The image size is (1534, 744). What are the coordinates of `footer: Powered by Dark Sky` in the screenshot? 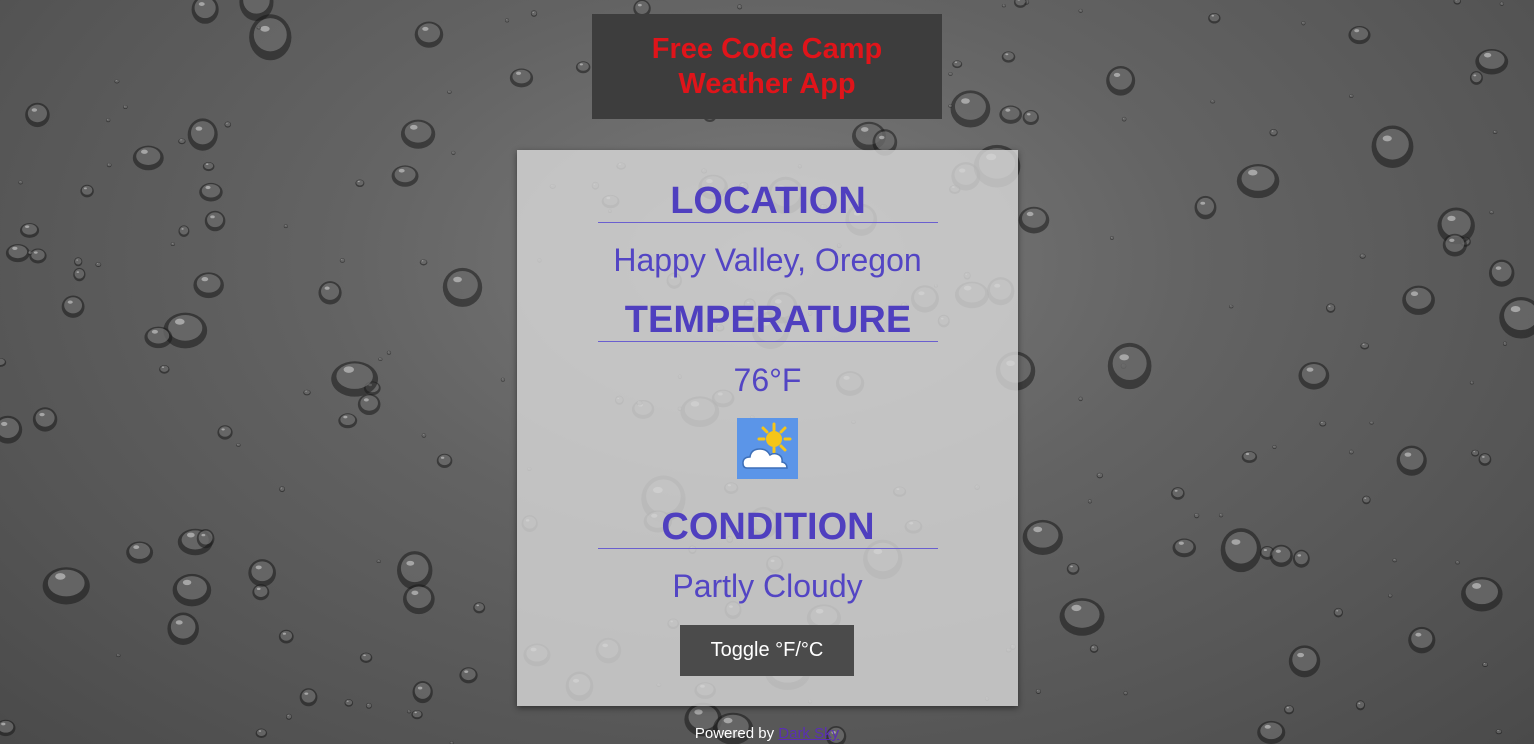 It's located at (767, 734).